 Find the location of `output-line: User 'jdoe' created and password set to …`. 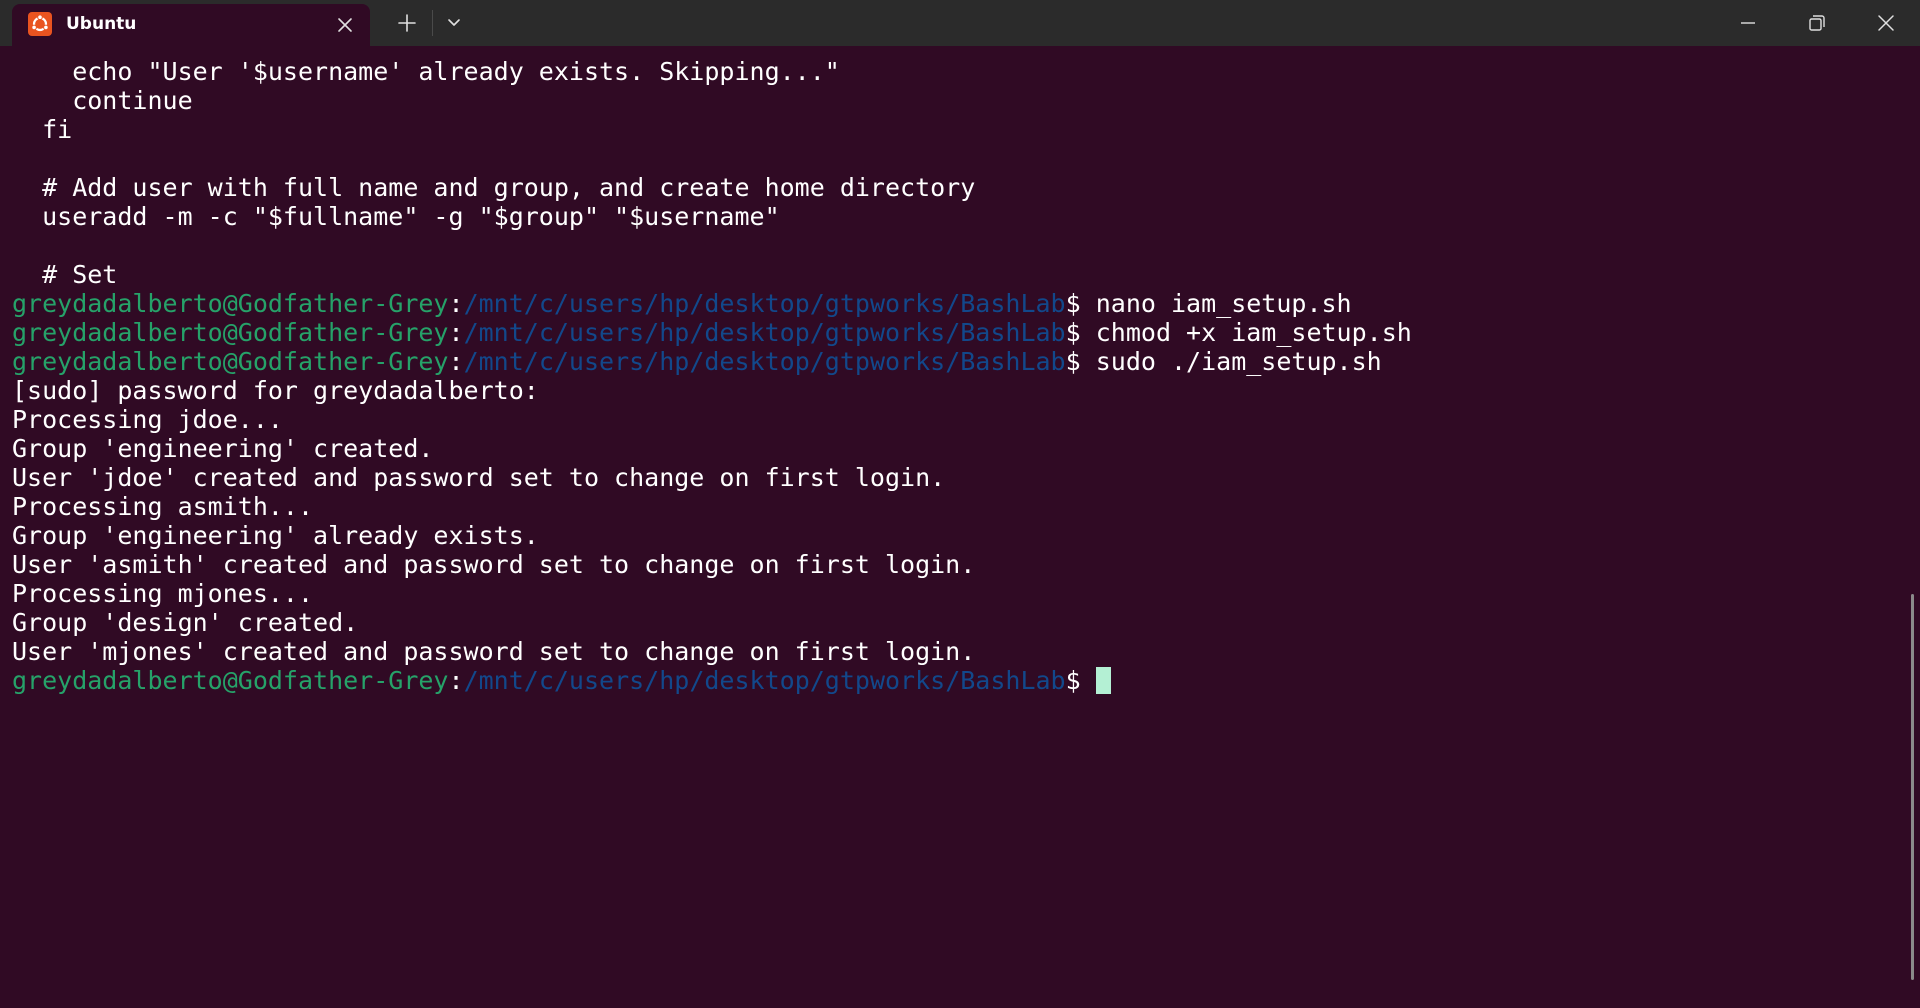

output-line: User 'jdoe' created and password set to … is located at coordinates (479, 477).